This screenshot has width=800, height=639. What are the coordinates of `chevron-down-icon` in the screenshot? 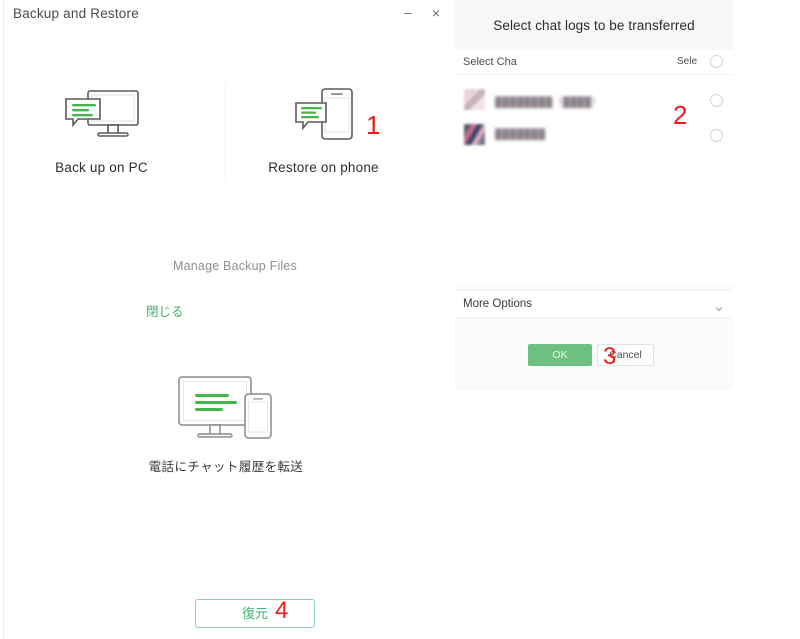 It's located at (719, 306).